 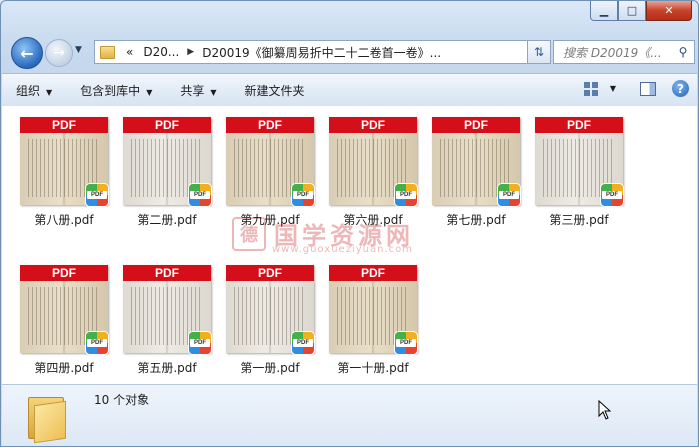 I want to click on breadcrumb-overflow: «, so click(x=129, y=52).